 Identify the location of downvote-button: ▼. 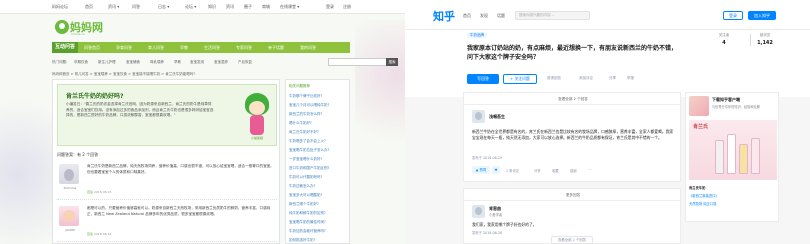
(496, 170).